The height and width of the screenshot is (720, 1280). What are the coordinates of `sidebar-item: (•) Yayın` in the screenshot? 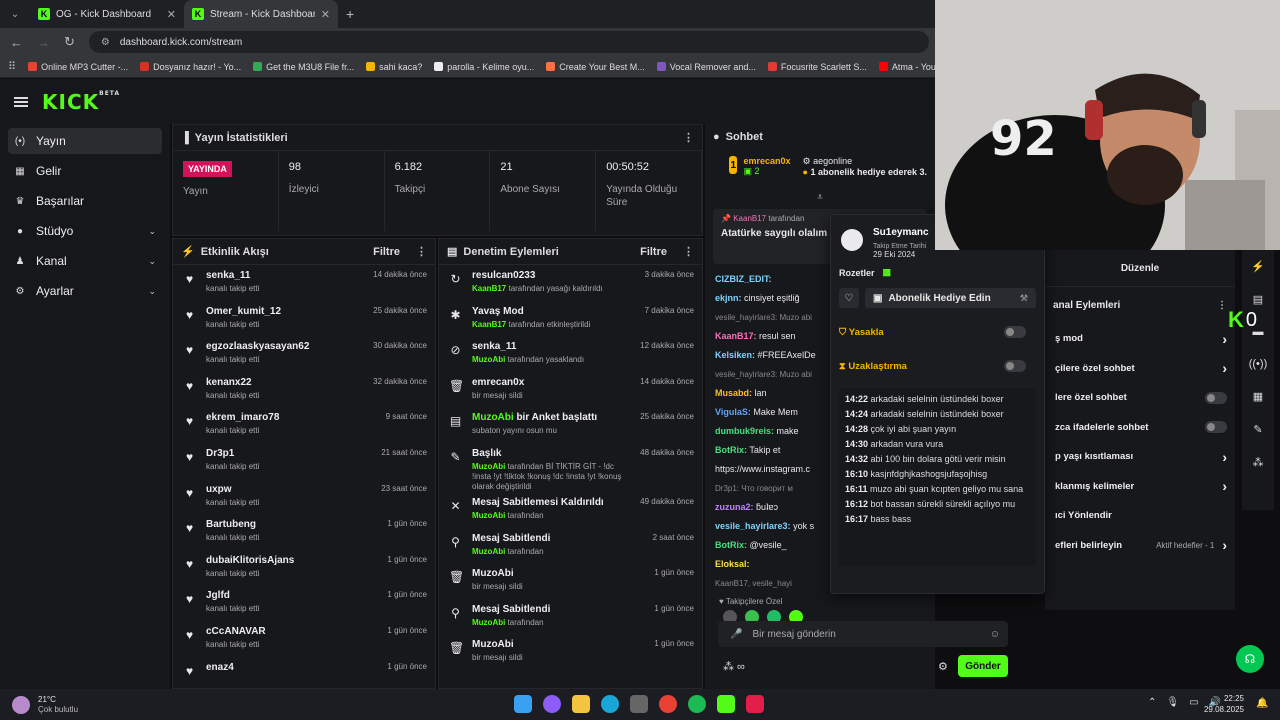 It's located at (85, 141).